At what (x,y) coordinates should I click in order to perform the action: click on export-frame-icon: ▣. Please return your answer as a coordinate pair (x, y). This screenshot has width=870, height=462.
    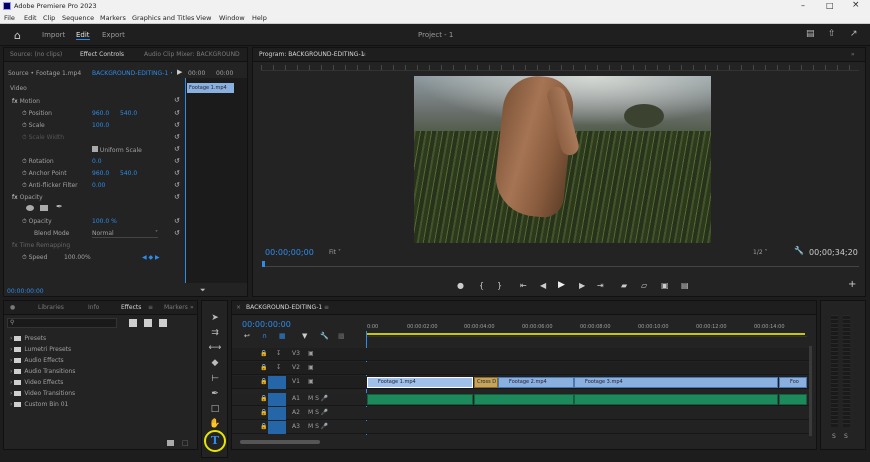
    Looking at the image, I should click on (665, 285).